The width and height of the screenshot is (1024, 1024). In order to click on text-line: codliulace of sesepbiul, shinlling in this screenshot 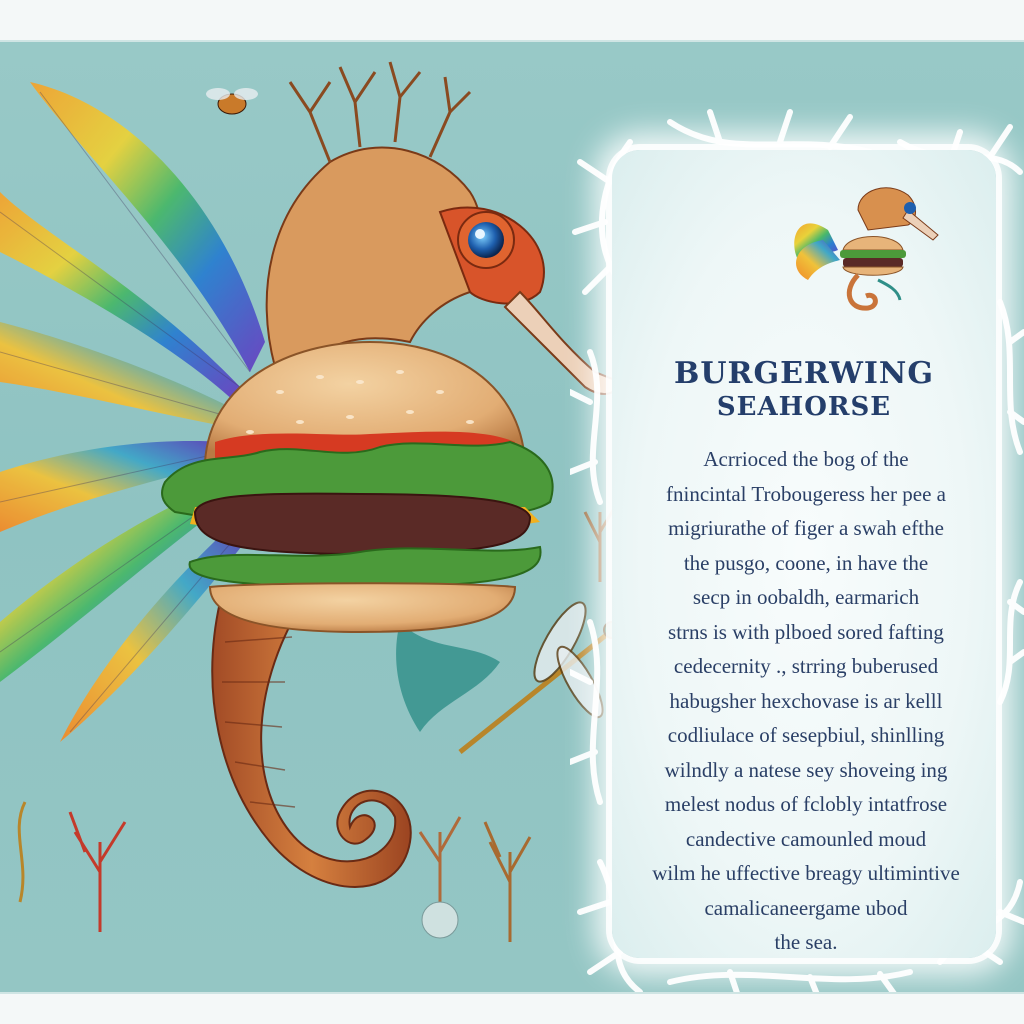, I will do `click(806, 735)`.